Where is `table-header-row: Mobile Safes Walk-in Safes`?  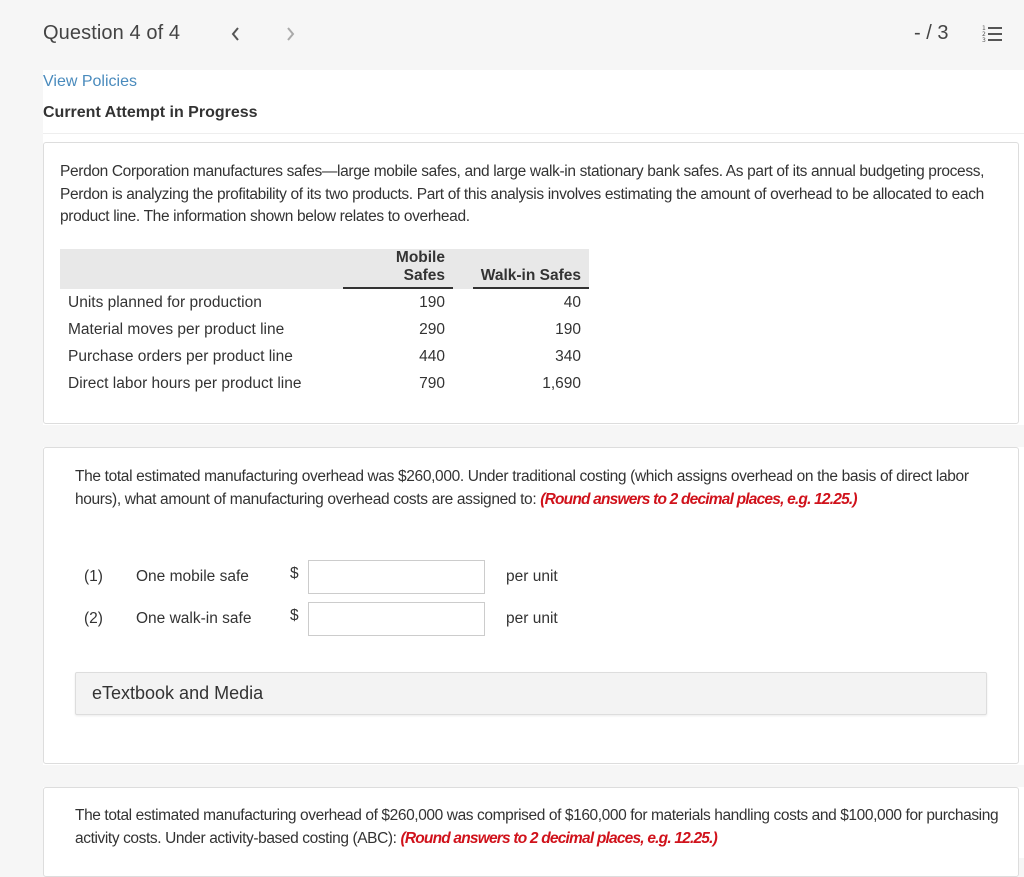 table-header-row: Mobile Safes Walk-in Safes is located at coordinates (324, 269).